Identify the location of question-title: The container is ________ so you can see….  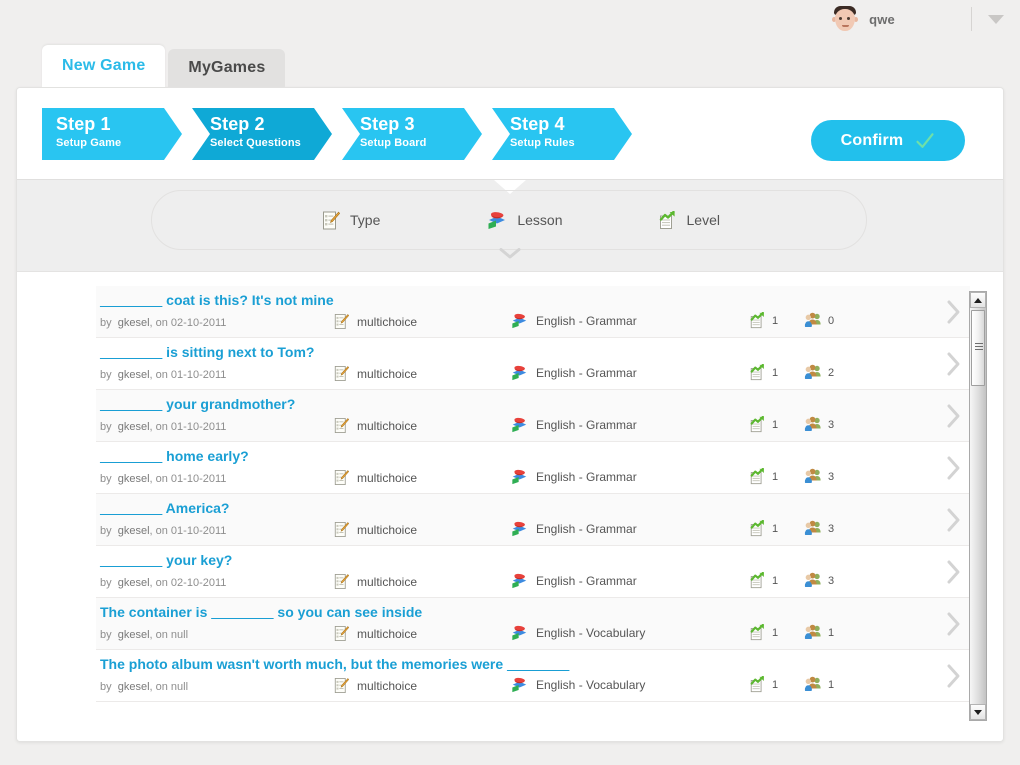
(261, 612).